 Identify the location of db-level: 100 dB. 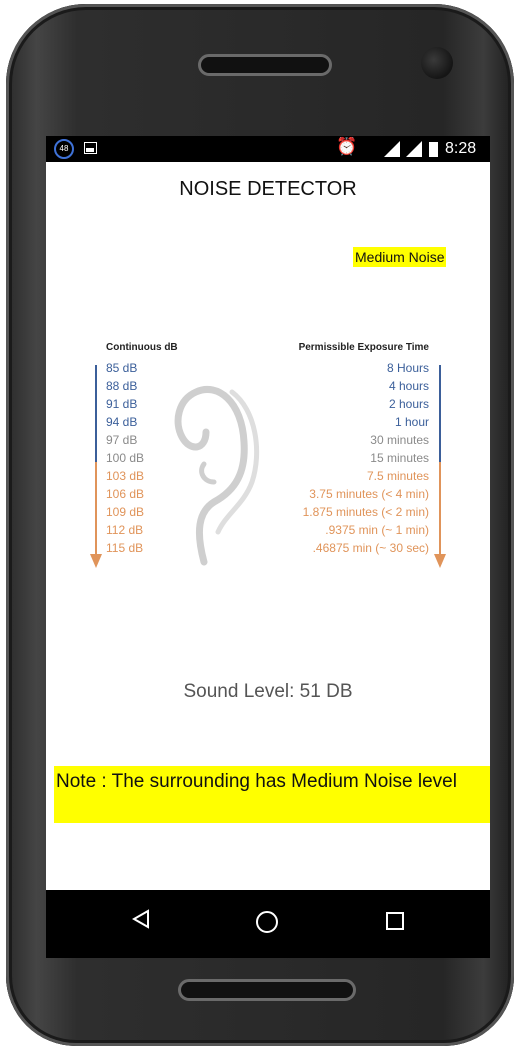
(125, 458).